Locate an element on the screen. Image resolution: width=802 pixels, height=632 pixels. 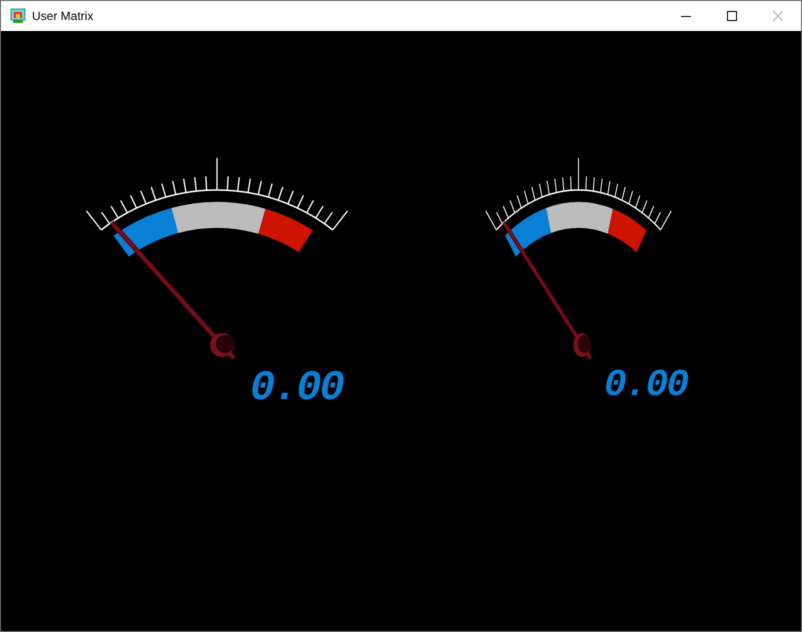
window-title: User Matrix is located at coordinates (63, 16).